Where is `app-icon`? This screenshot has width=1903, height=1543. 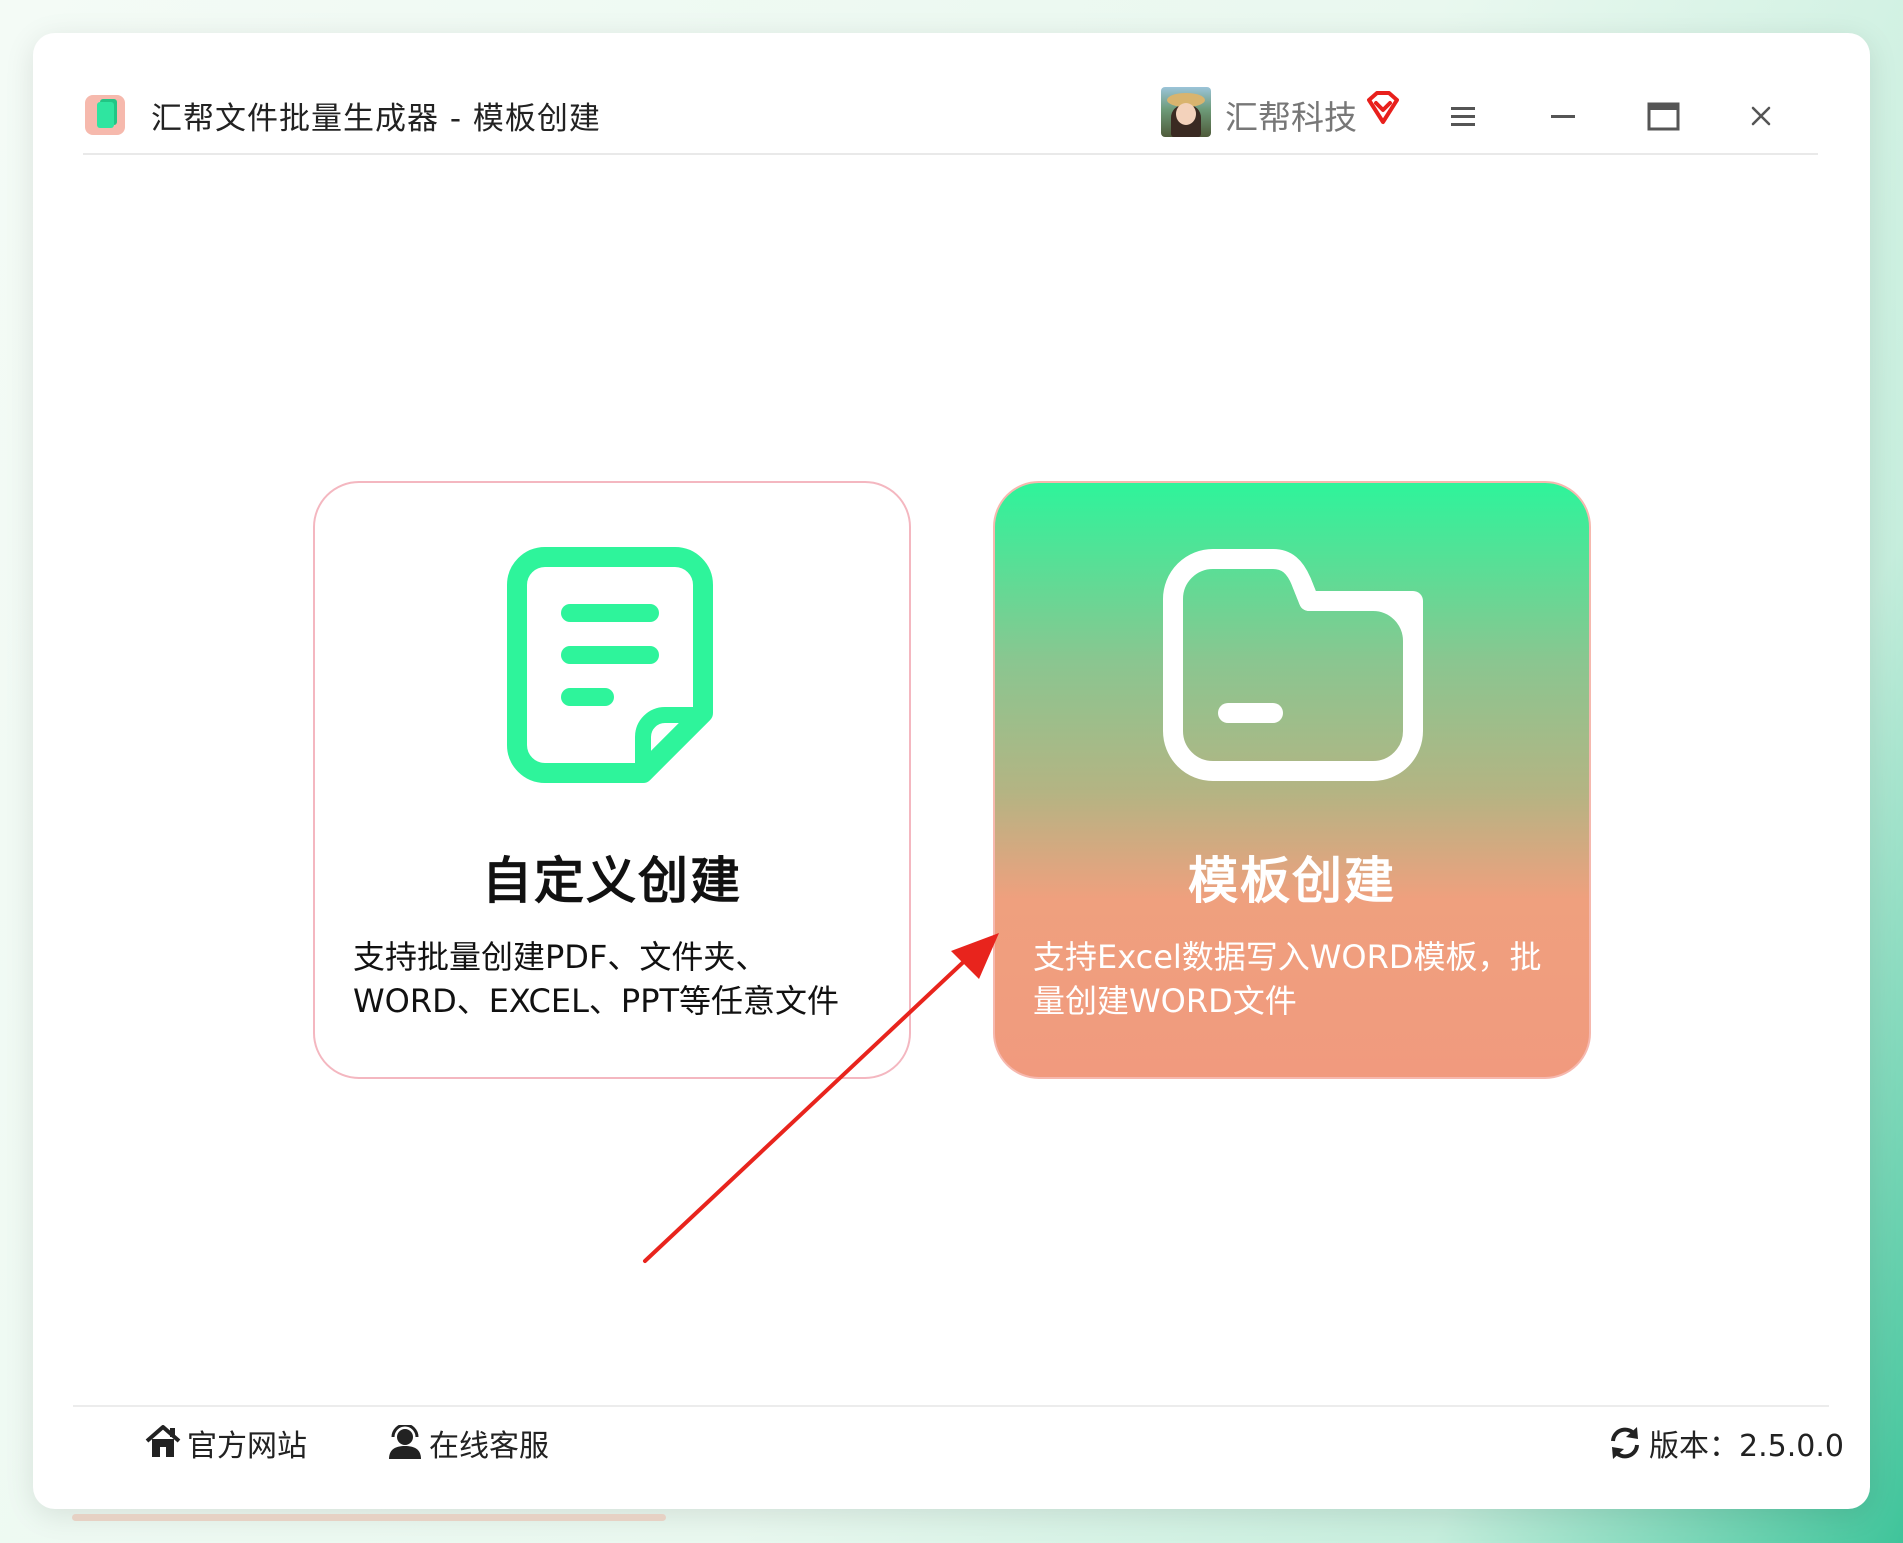
app-icon is located at coordinates (105, 115).